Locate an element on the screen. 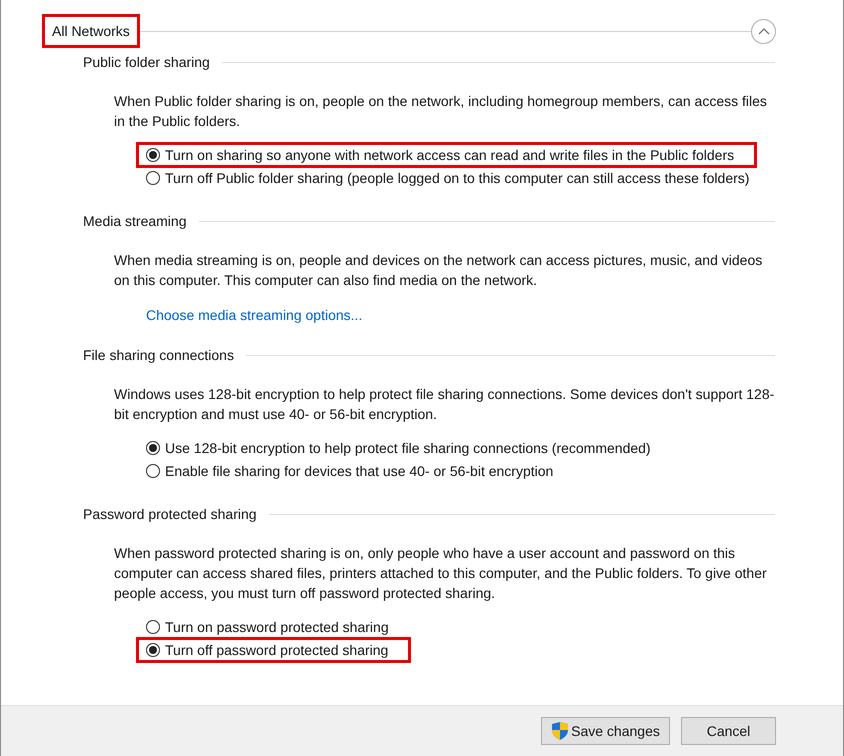 The image size is (844, 756). section-heading: File sharing connections is located at coordinates (158, 355).